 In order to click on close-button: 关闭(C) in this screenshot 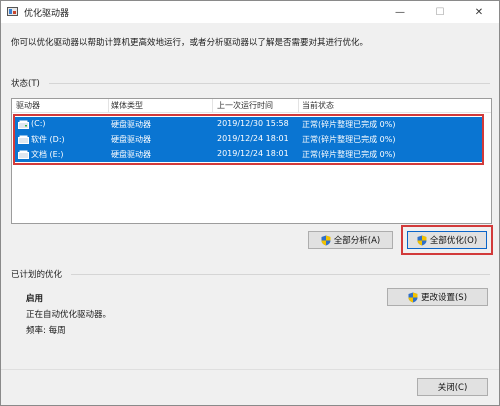, I will do `click(452, 387)`.